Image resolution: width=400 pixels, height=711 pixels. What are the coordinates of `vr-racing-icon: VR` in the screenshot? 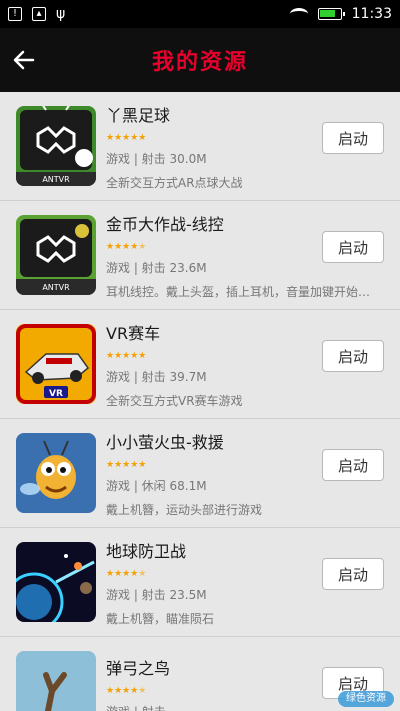 It's located at (56, 364).